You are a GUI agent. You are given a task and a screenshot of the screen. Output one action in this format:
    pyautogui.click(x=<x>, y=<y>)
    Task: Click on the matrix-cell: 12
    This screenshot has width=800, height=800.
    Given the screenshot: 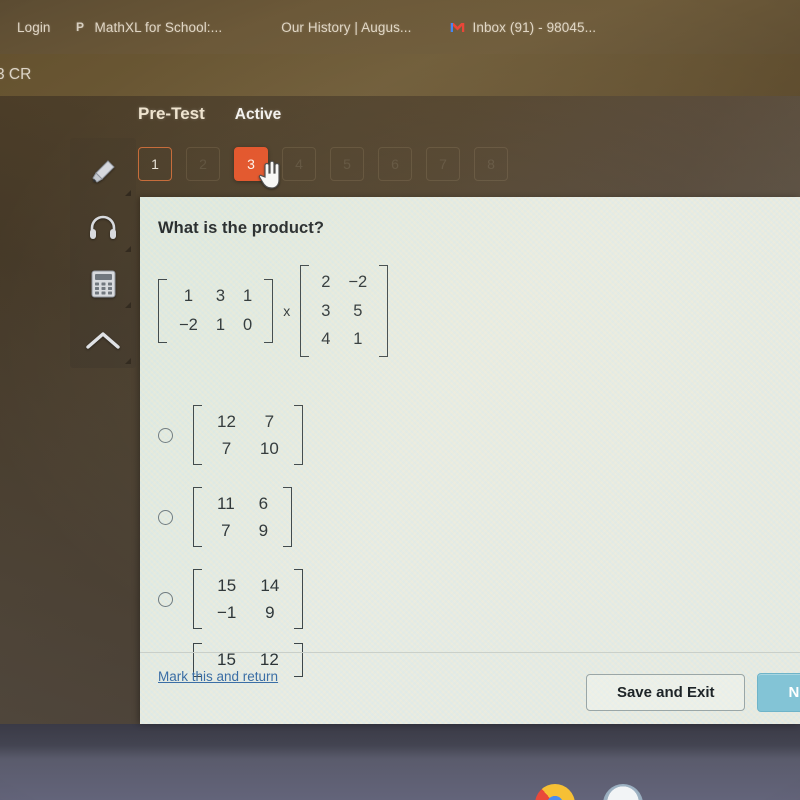 What is the action you would take?
    pyautogui.click(x=226, y=421)
    